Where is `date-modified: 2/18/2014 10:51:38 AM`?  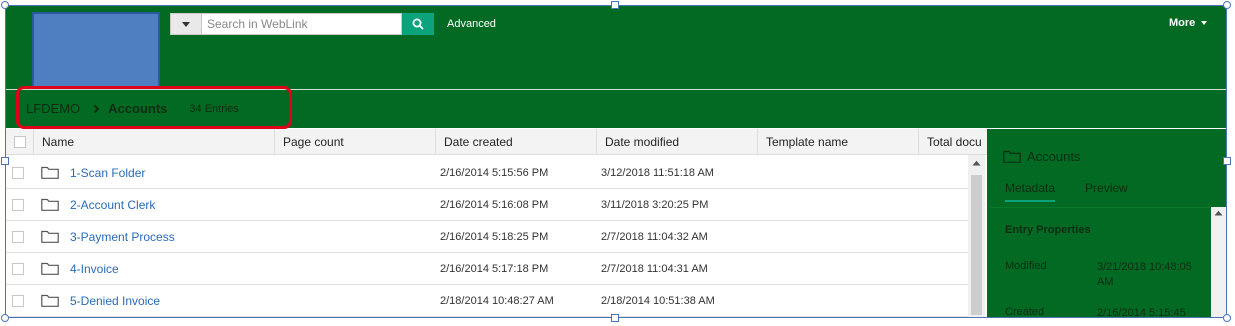 date-modified: 2/18/2014 10:51:38 AM is located at coordinates (658, 301).